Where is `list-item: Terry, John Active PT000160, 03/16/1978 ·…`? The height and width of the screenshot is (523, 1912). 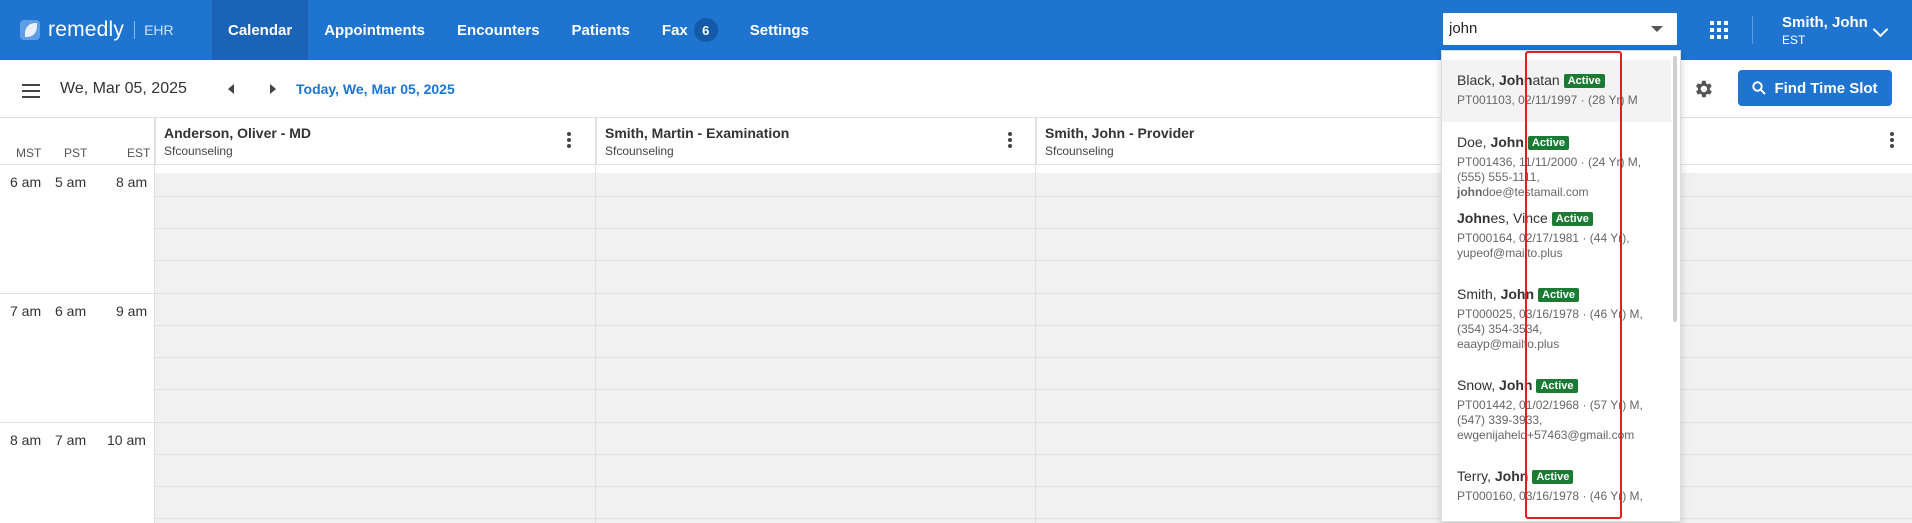
list-item: Terry, John Active PT000160, 03/16/1978 ·… is located at coordinates (1556, 488).